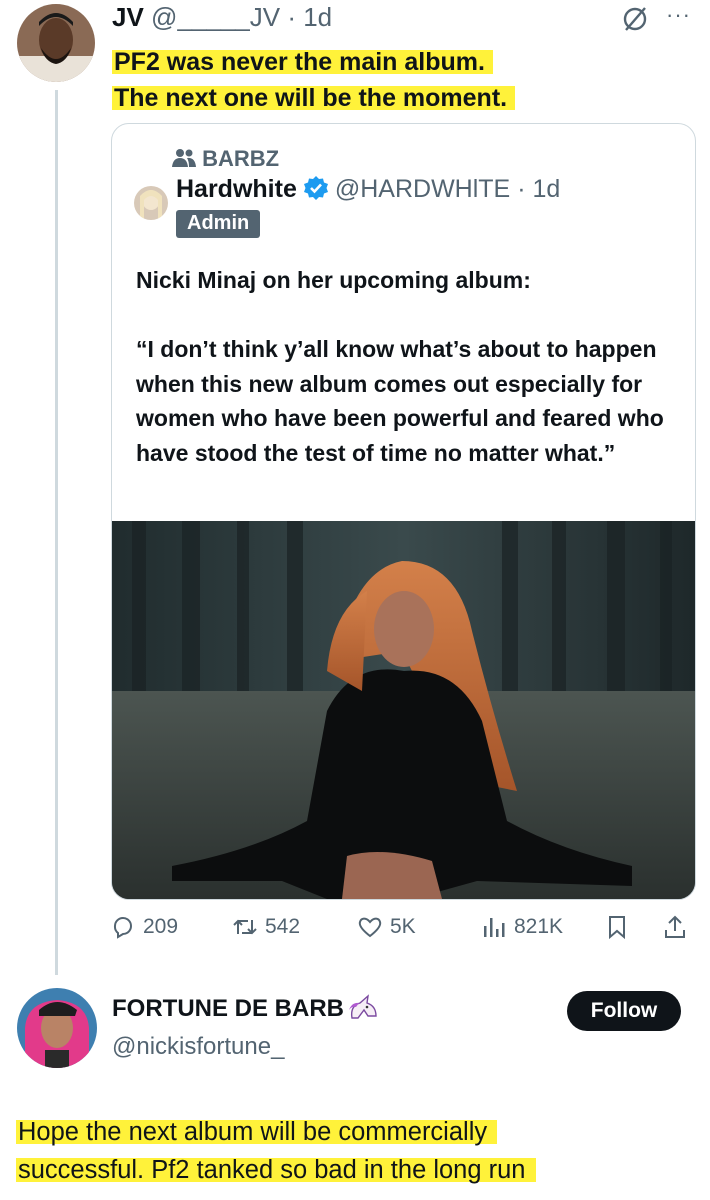  I want to click on community-icon, so click(184, 158).